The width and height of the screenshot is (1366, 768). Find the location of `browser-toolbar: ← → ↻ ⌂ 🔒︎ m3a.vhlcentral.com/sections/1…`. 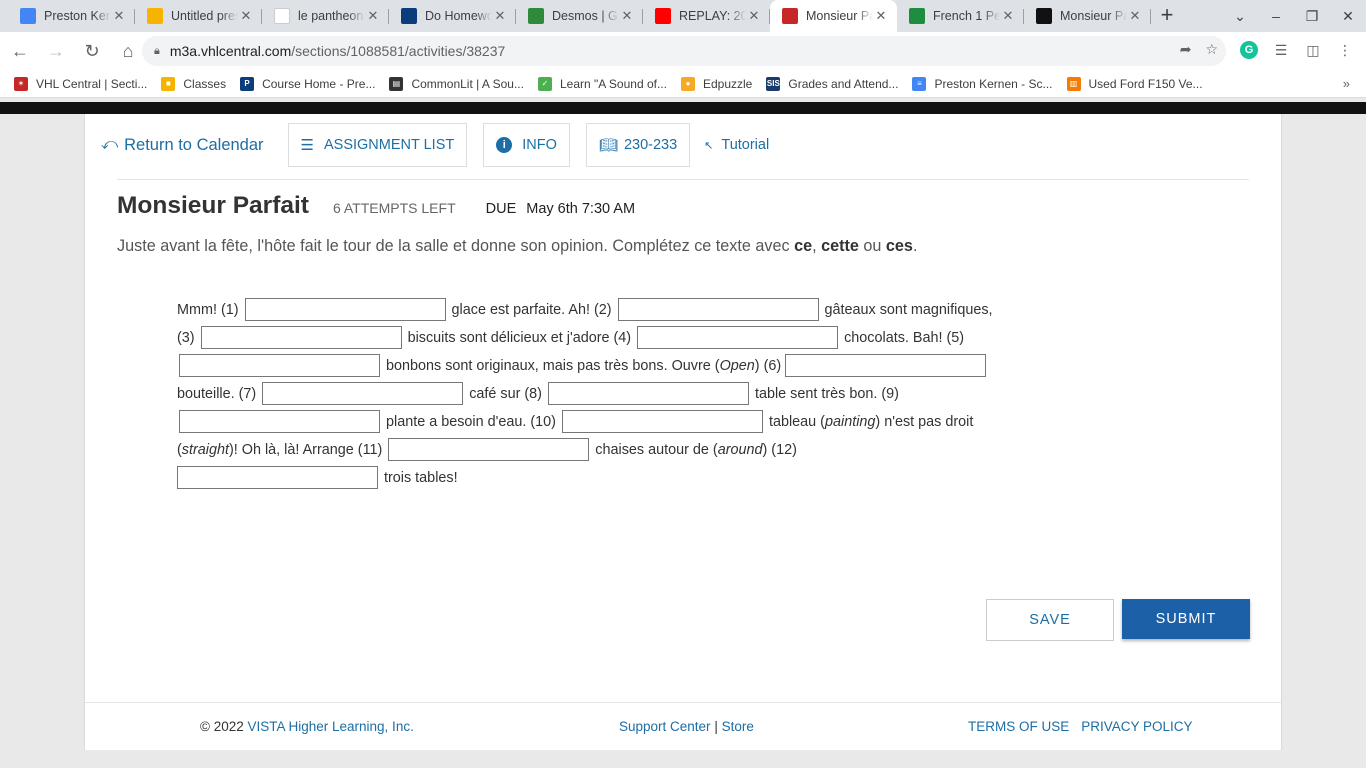

browser-toolbar: ← → ↻ ⌂ 🔒︎ m3a.vhlcentral.com/sections/1… is located at coordinates (683, 51).